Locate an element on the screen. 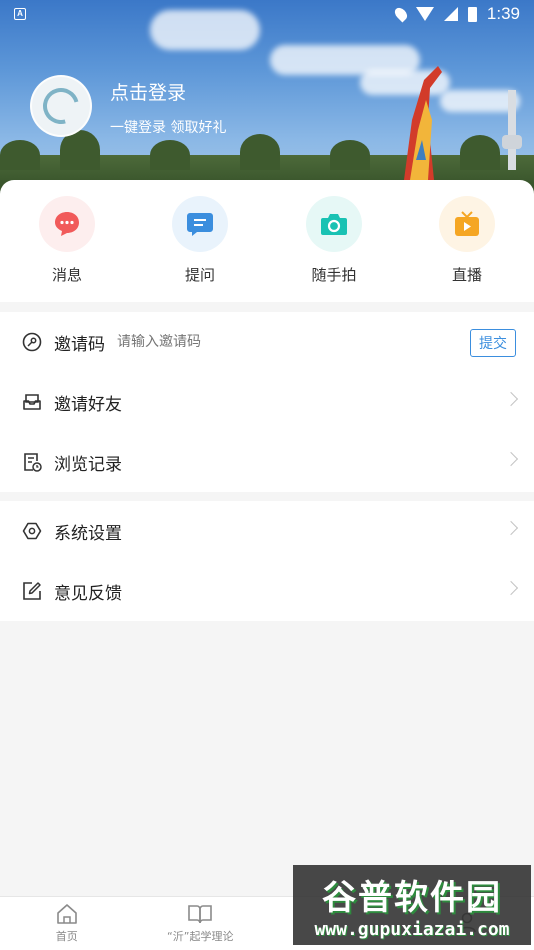 This screenshot has height=950, width=534. menu-group-settings: 系统设置 意见反馈 is located at coordinates (267, 561).